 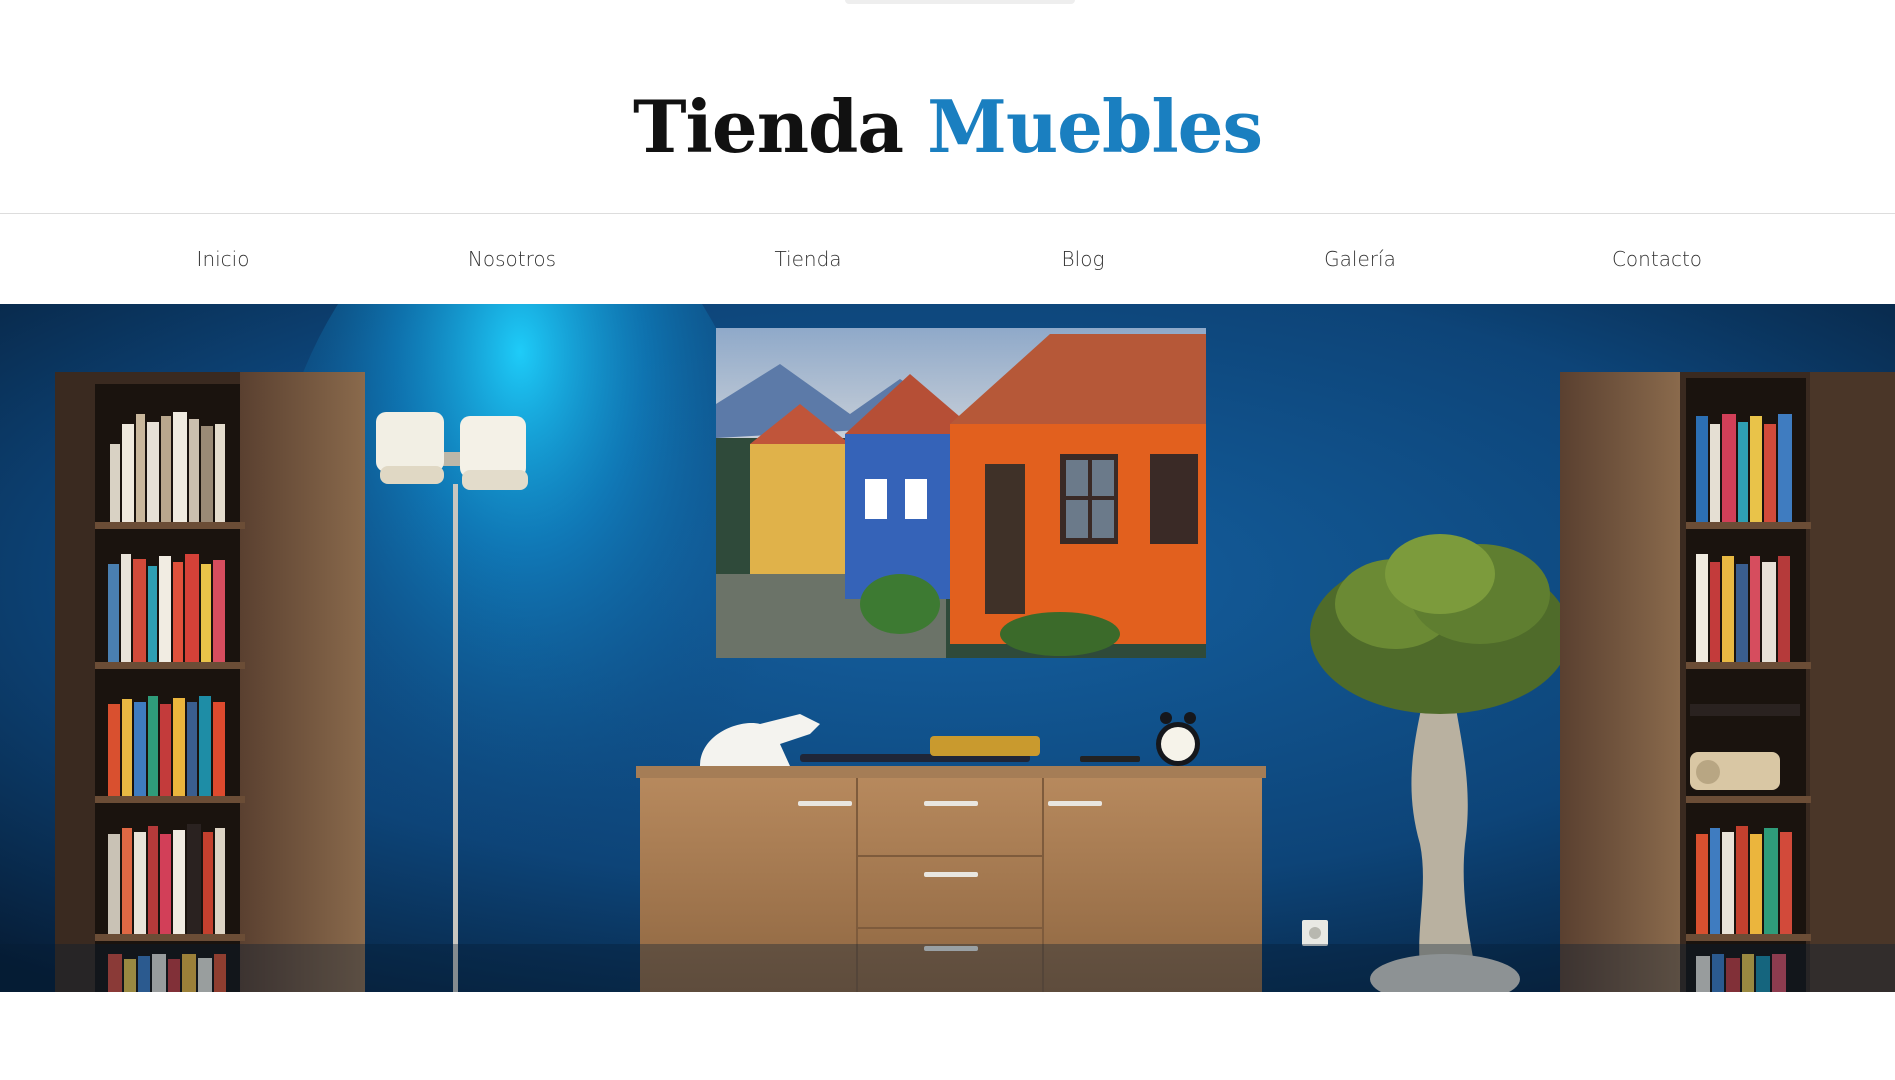 I want to click on left-bookshelf, so click(x=210, y=682).